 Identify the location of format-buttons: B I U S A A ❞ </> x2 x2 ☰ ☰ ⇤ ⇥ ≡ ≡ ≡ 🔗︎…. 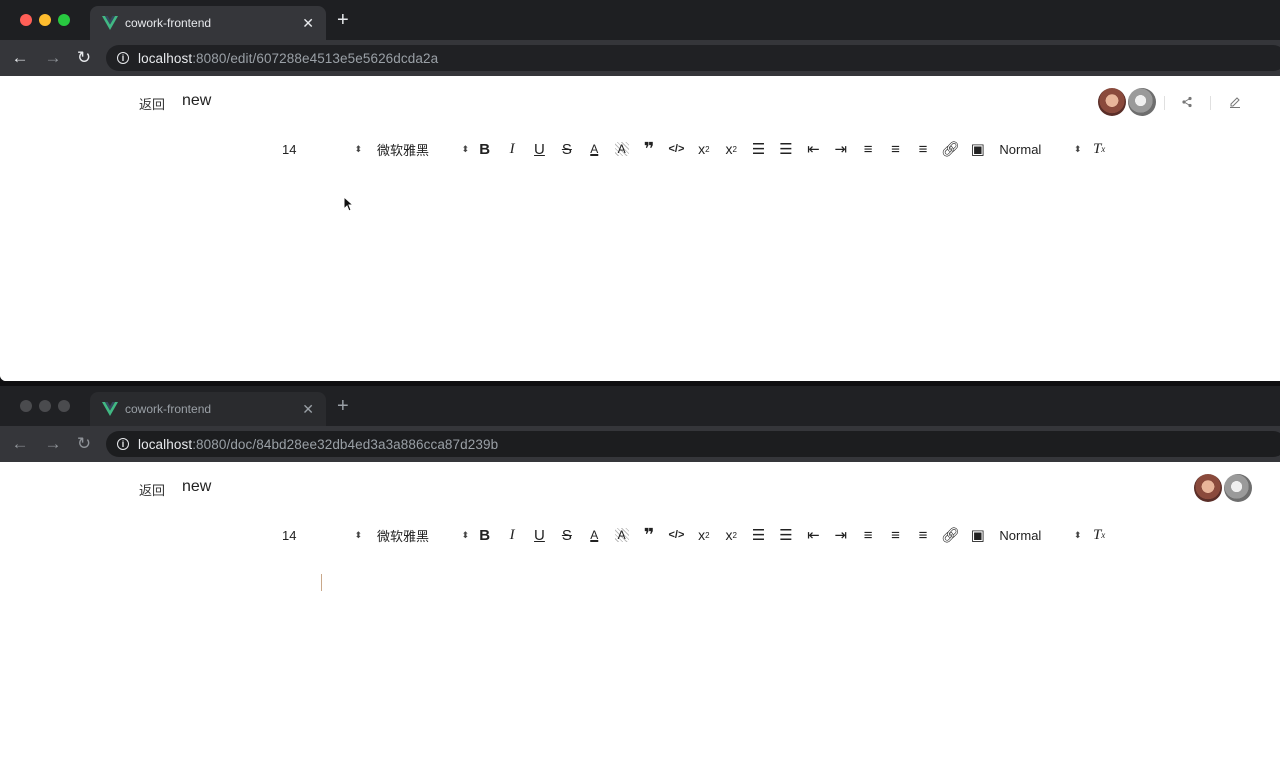
(731, 535).